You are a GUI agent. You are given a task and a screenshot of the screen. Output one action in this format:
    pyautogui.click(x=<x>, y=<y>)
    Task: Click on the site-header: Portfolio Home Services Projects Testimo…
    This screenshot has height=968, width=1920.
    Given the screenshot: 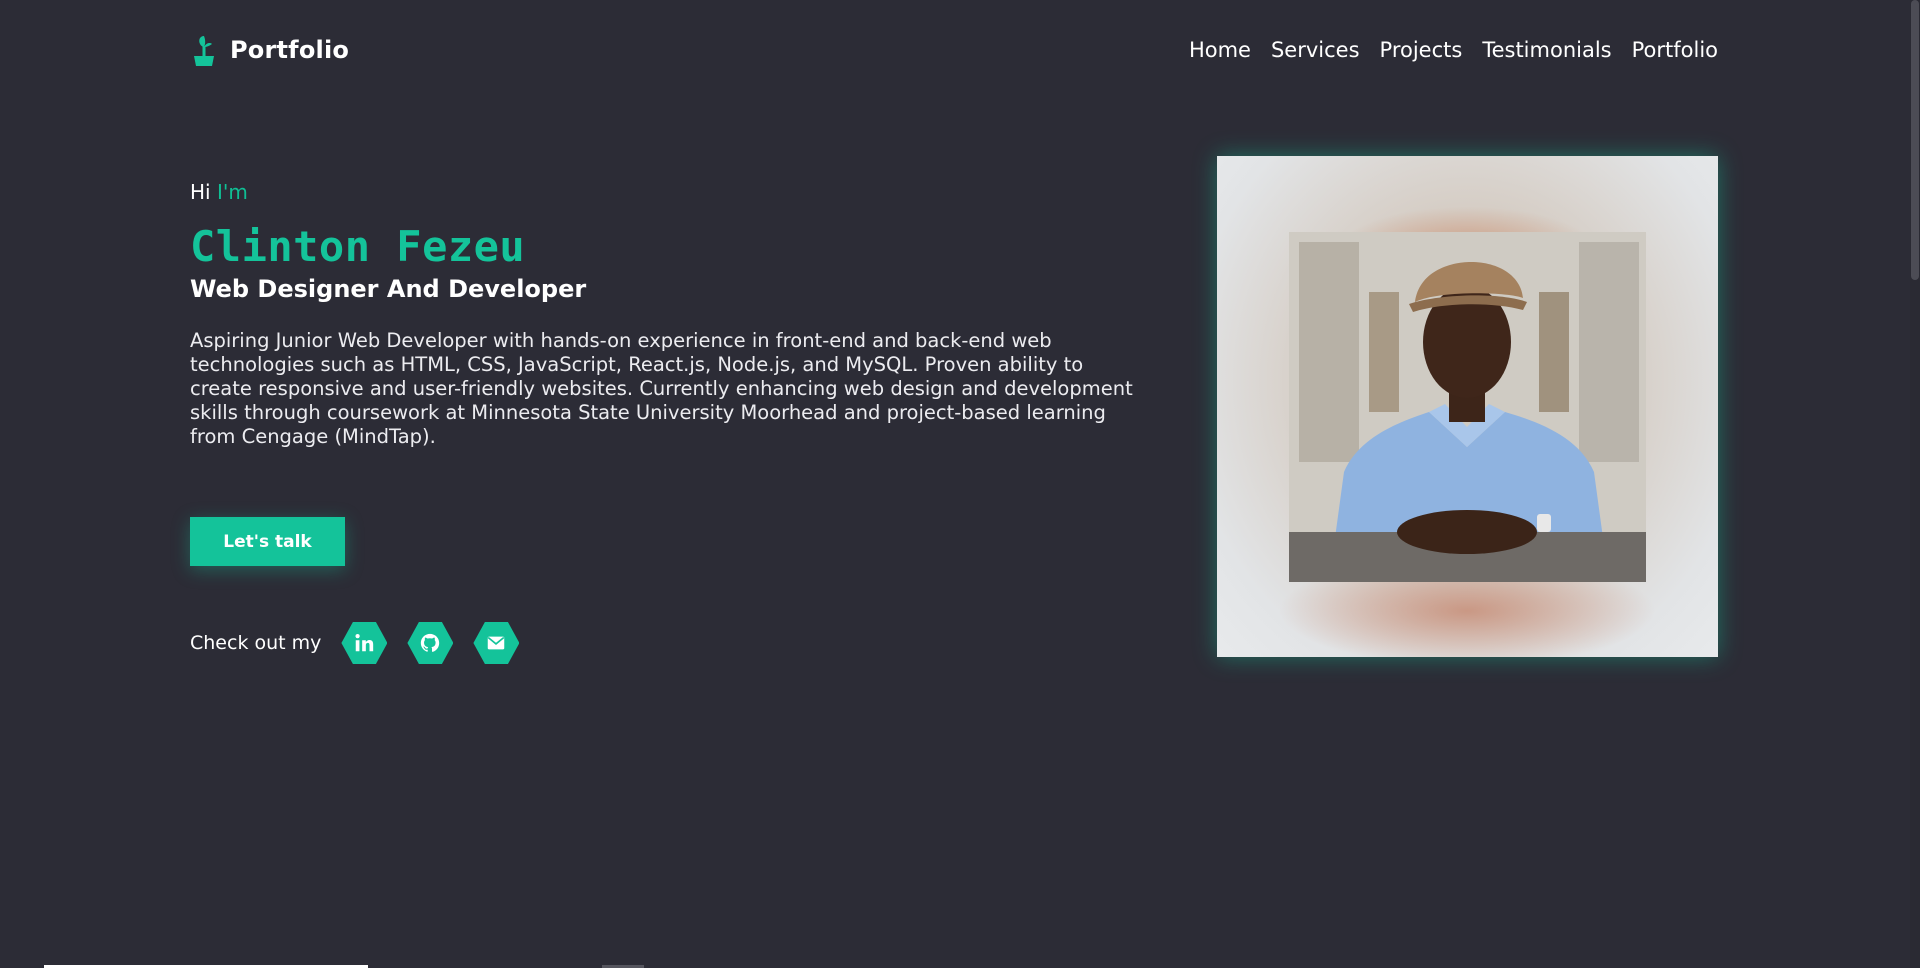 What is the action you would take?
    pyautogui.click(x=954, y=50)
    